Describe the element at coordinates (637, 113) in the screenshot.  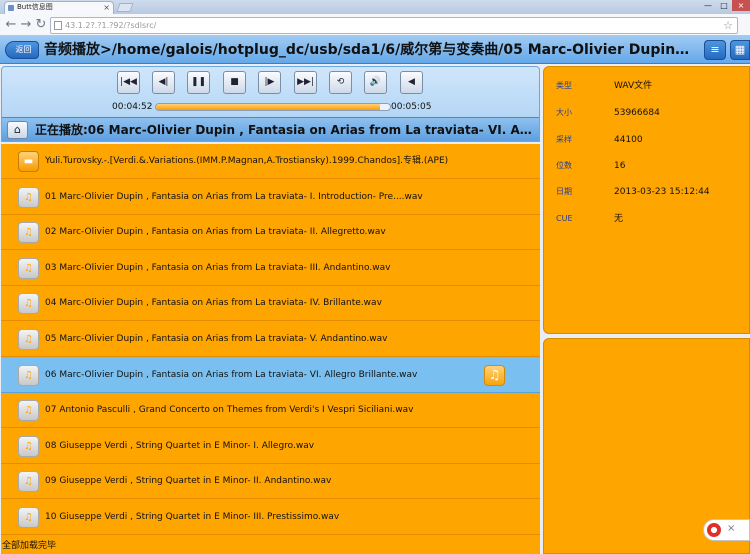
I see `info-value: 53966684` at that location.